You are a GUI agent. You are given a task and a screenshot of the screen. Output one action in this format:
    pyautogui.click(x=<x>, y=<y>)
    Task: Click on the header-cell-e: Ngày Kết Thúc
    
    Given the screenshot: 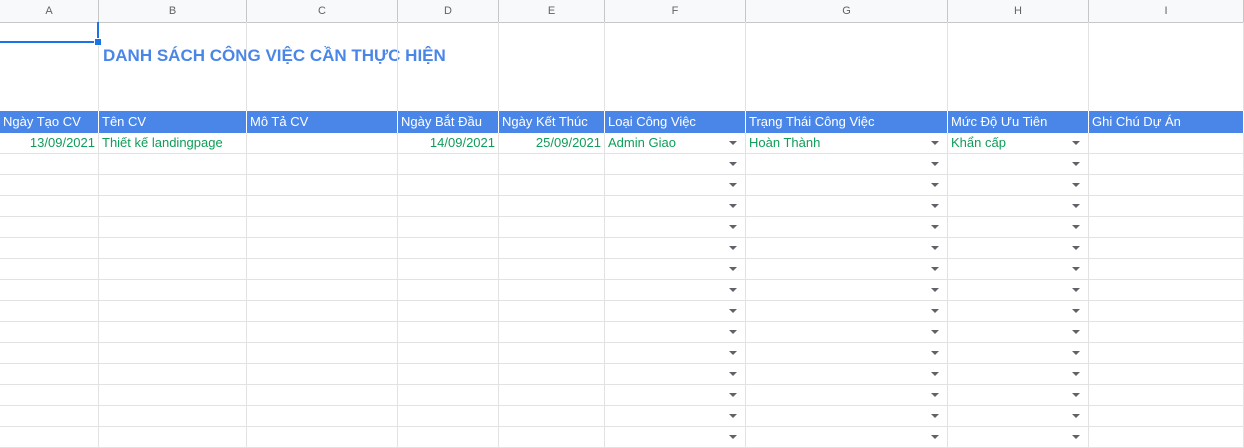 What is the action you would take?
    pyautogui.click(x=552, y=122)
    